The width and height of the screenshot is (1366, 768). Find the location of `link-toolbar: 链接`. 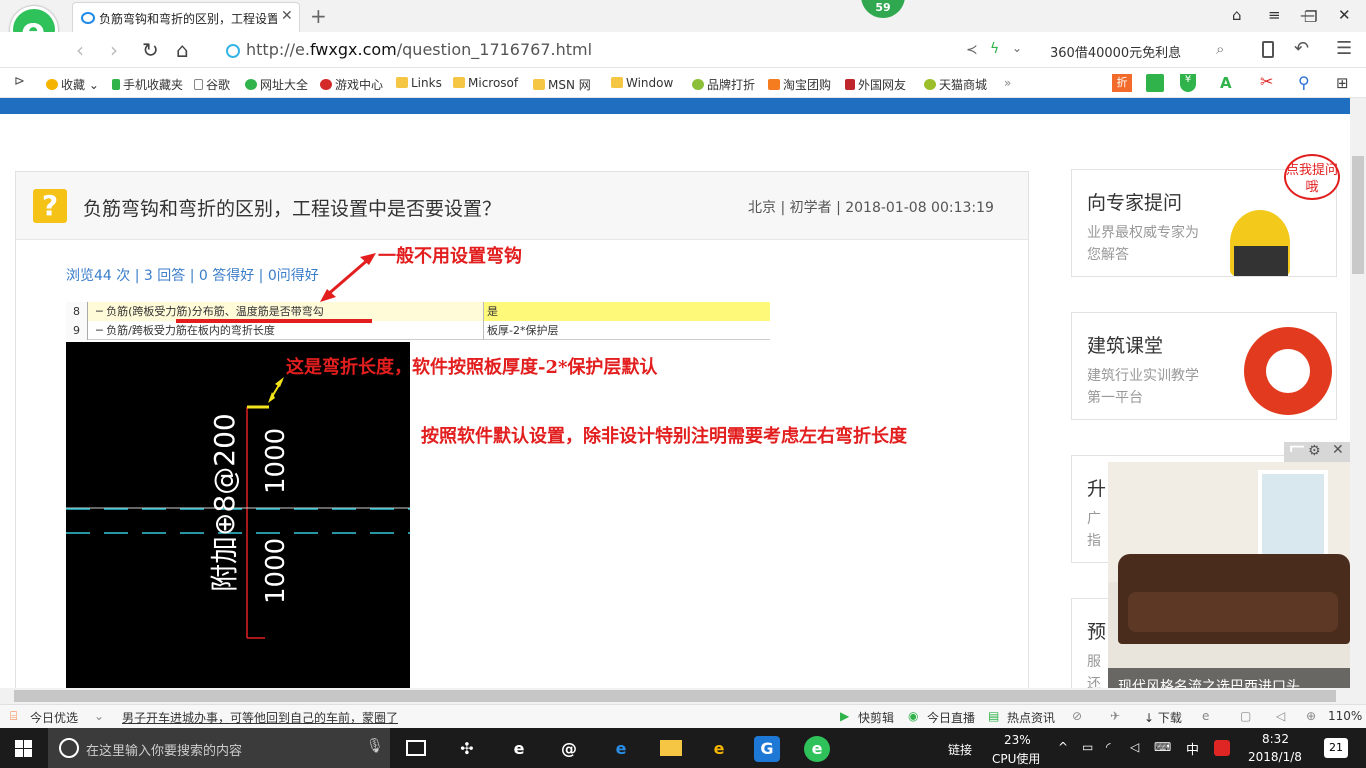

link-toolbar: 链接 is located at coordinates (960, 749).